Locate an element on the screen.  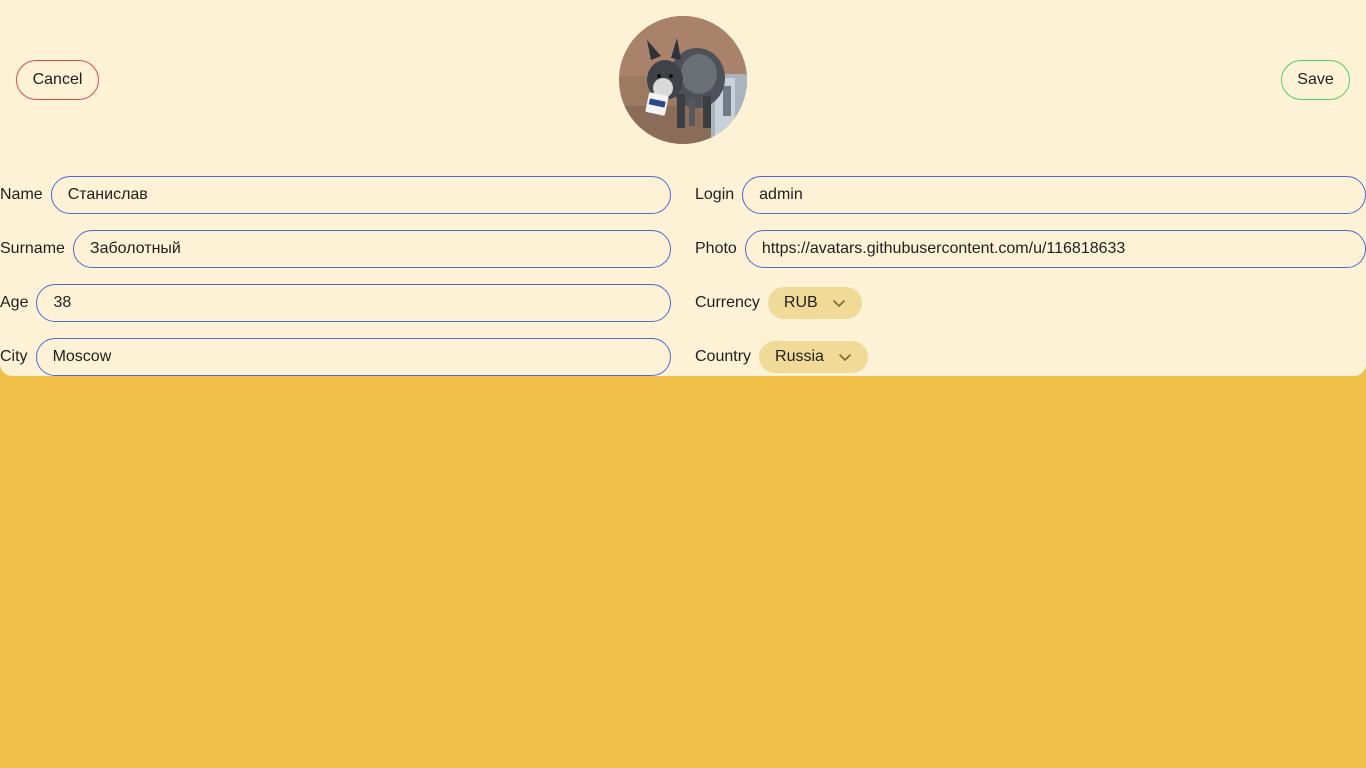
city-label: City is located at coordinates (14, 356).